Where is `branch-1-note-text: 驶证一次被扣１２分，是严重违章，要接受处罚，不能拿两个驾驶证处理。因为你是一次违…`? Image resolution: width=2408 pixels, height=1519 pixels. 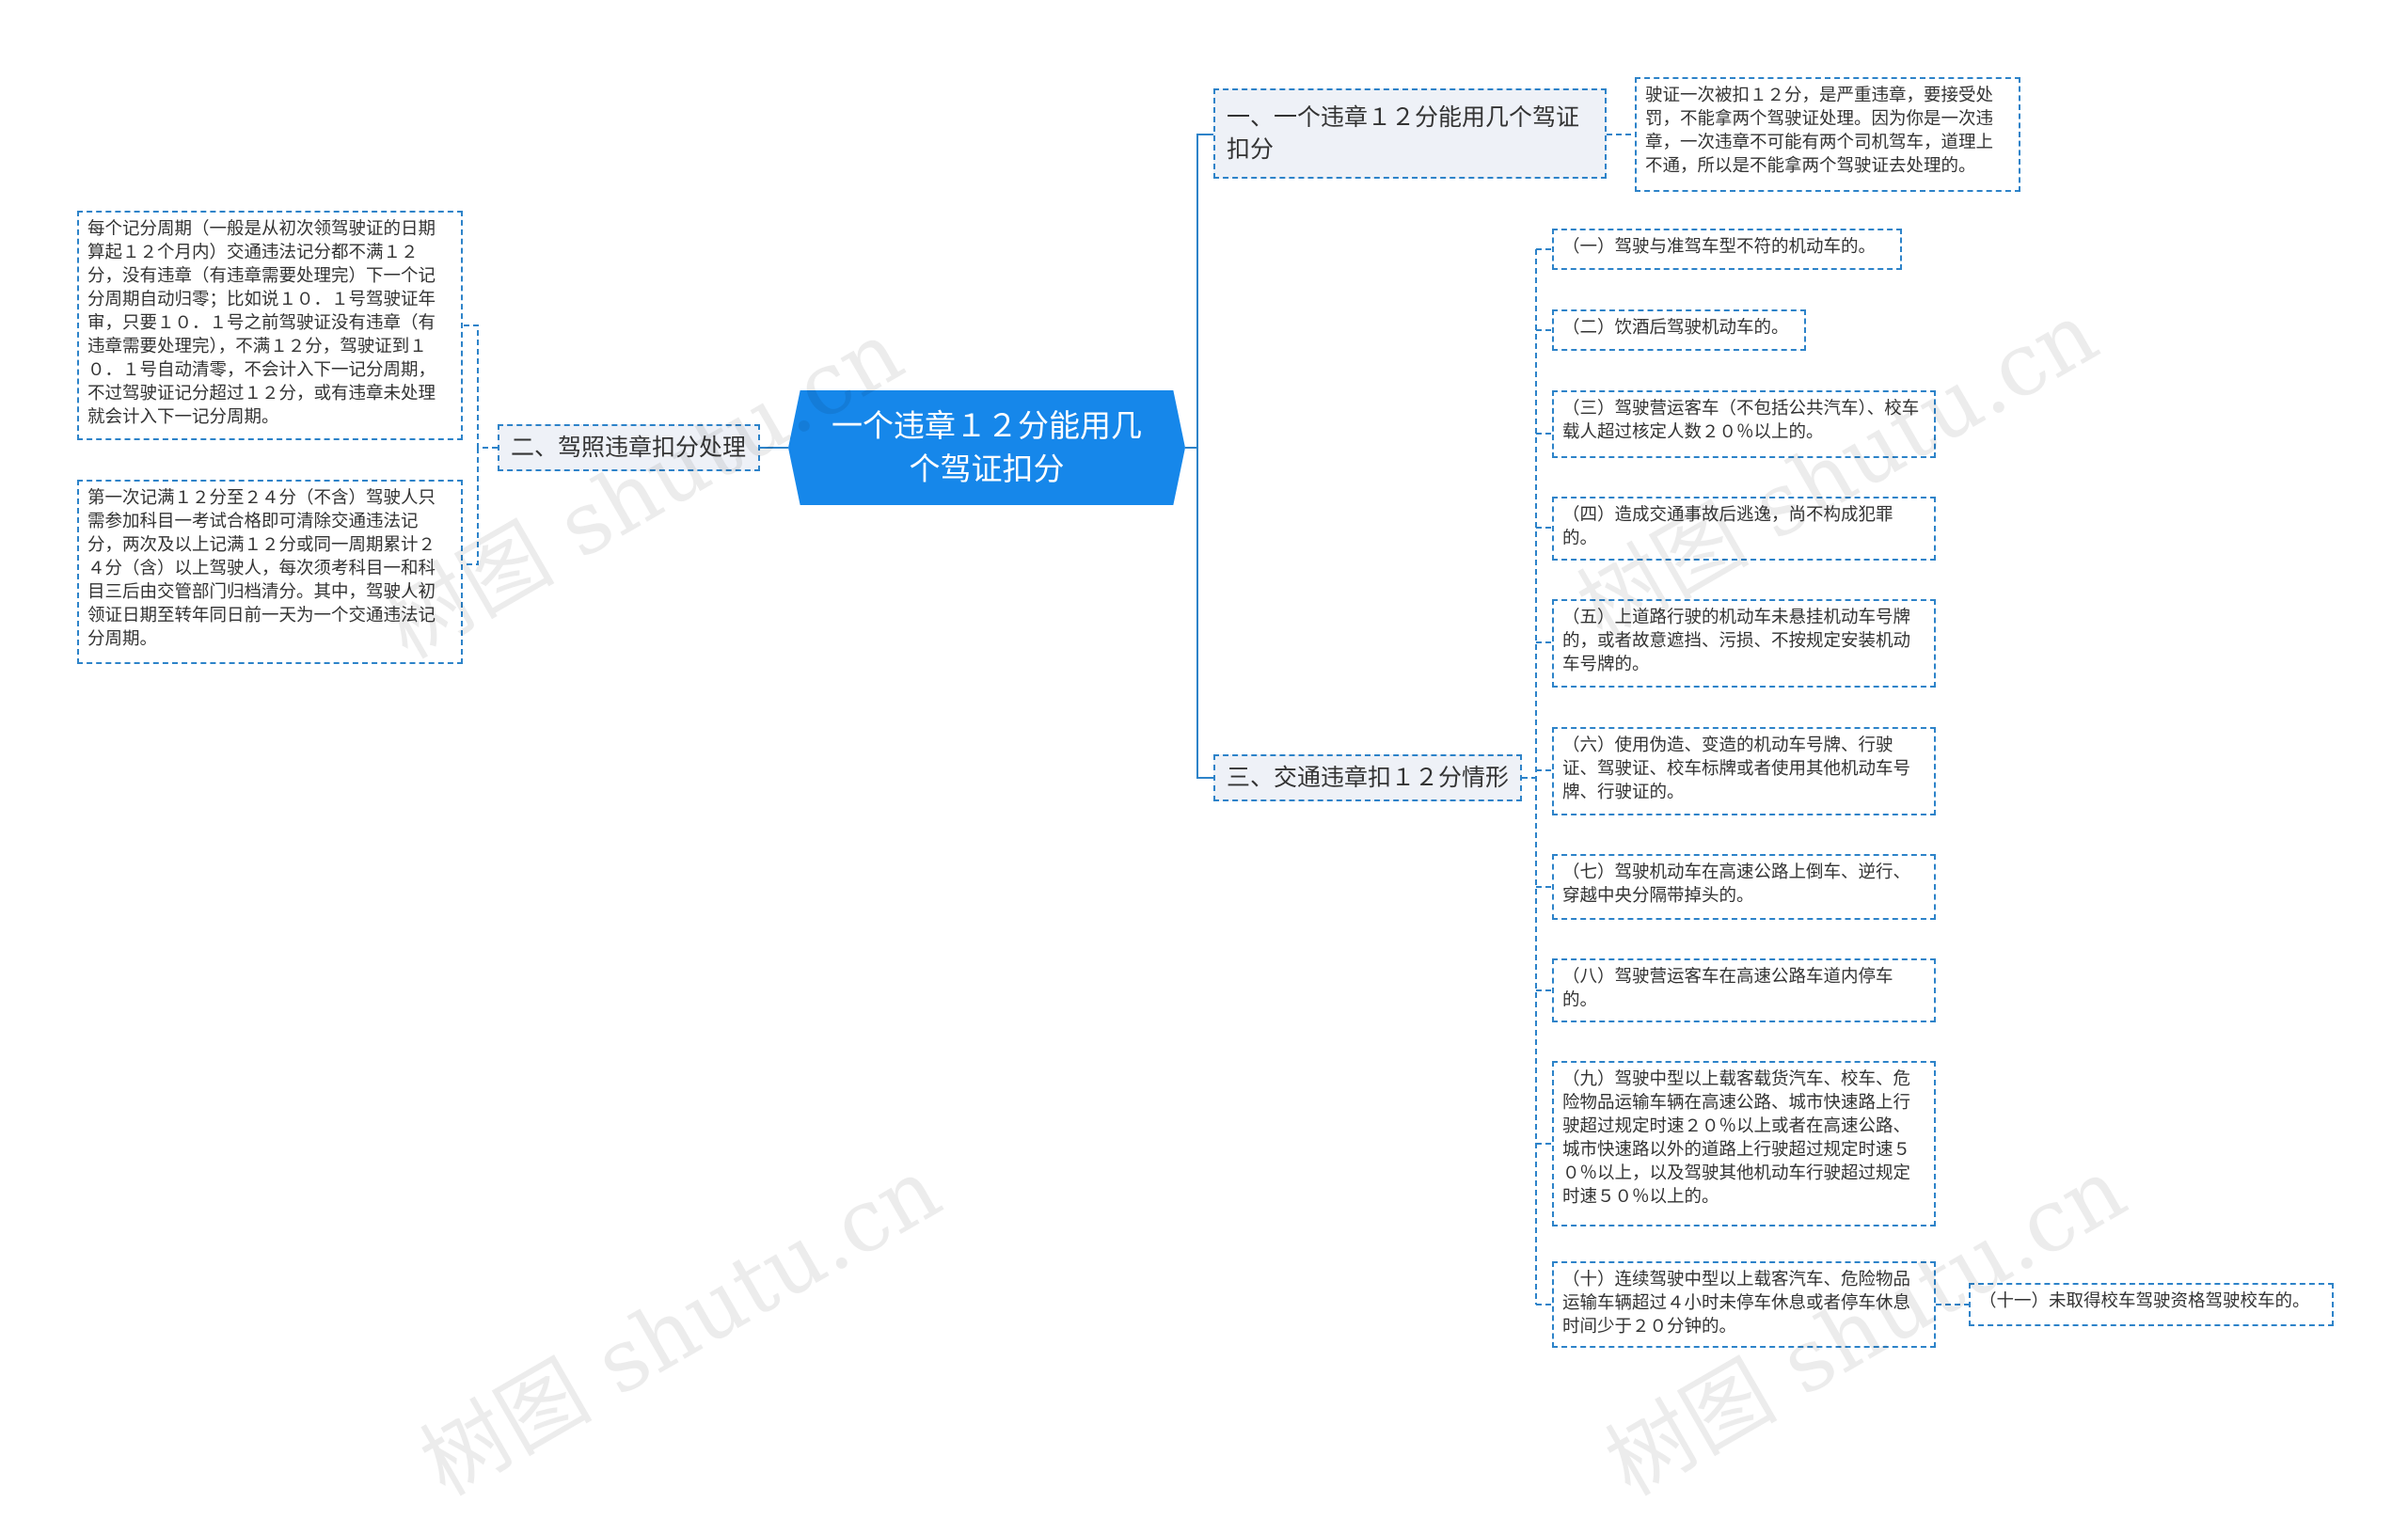 branch-1-note-text: 驶证一次被扣１２分，是严重违章，要接受处罚，不能拿两个驾驶证处理。因为你是一次违… is located at coordinates (1820, 131).